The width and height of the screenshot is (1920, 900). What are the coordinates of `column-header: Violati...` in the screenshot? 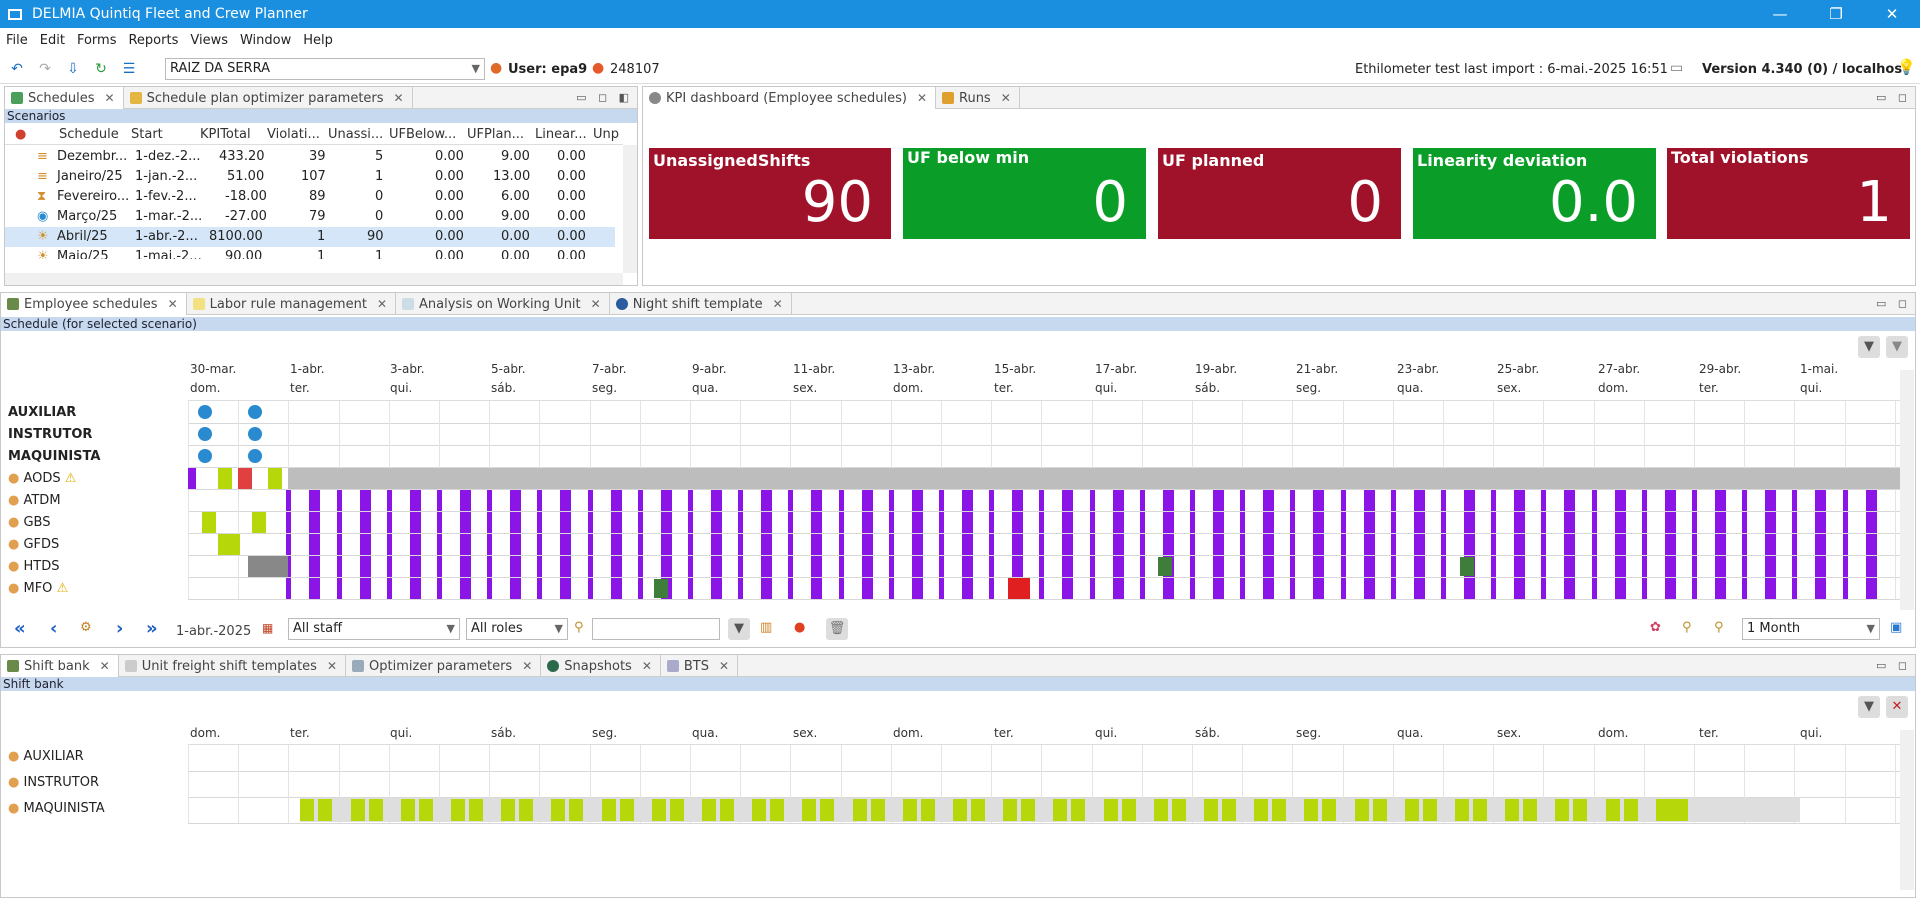 It's located at (293, 134).